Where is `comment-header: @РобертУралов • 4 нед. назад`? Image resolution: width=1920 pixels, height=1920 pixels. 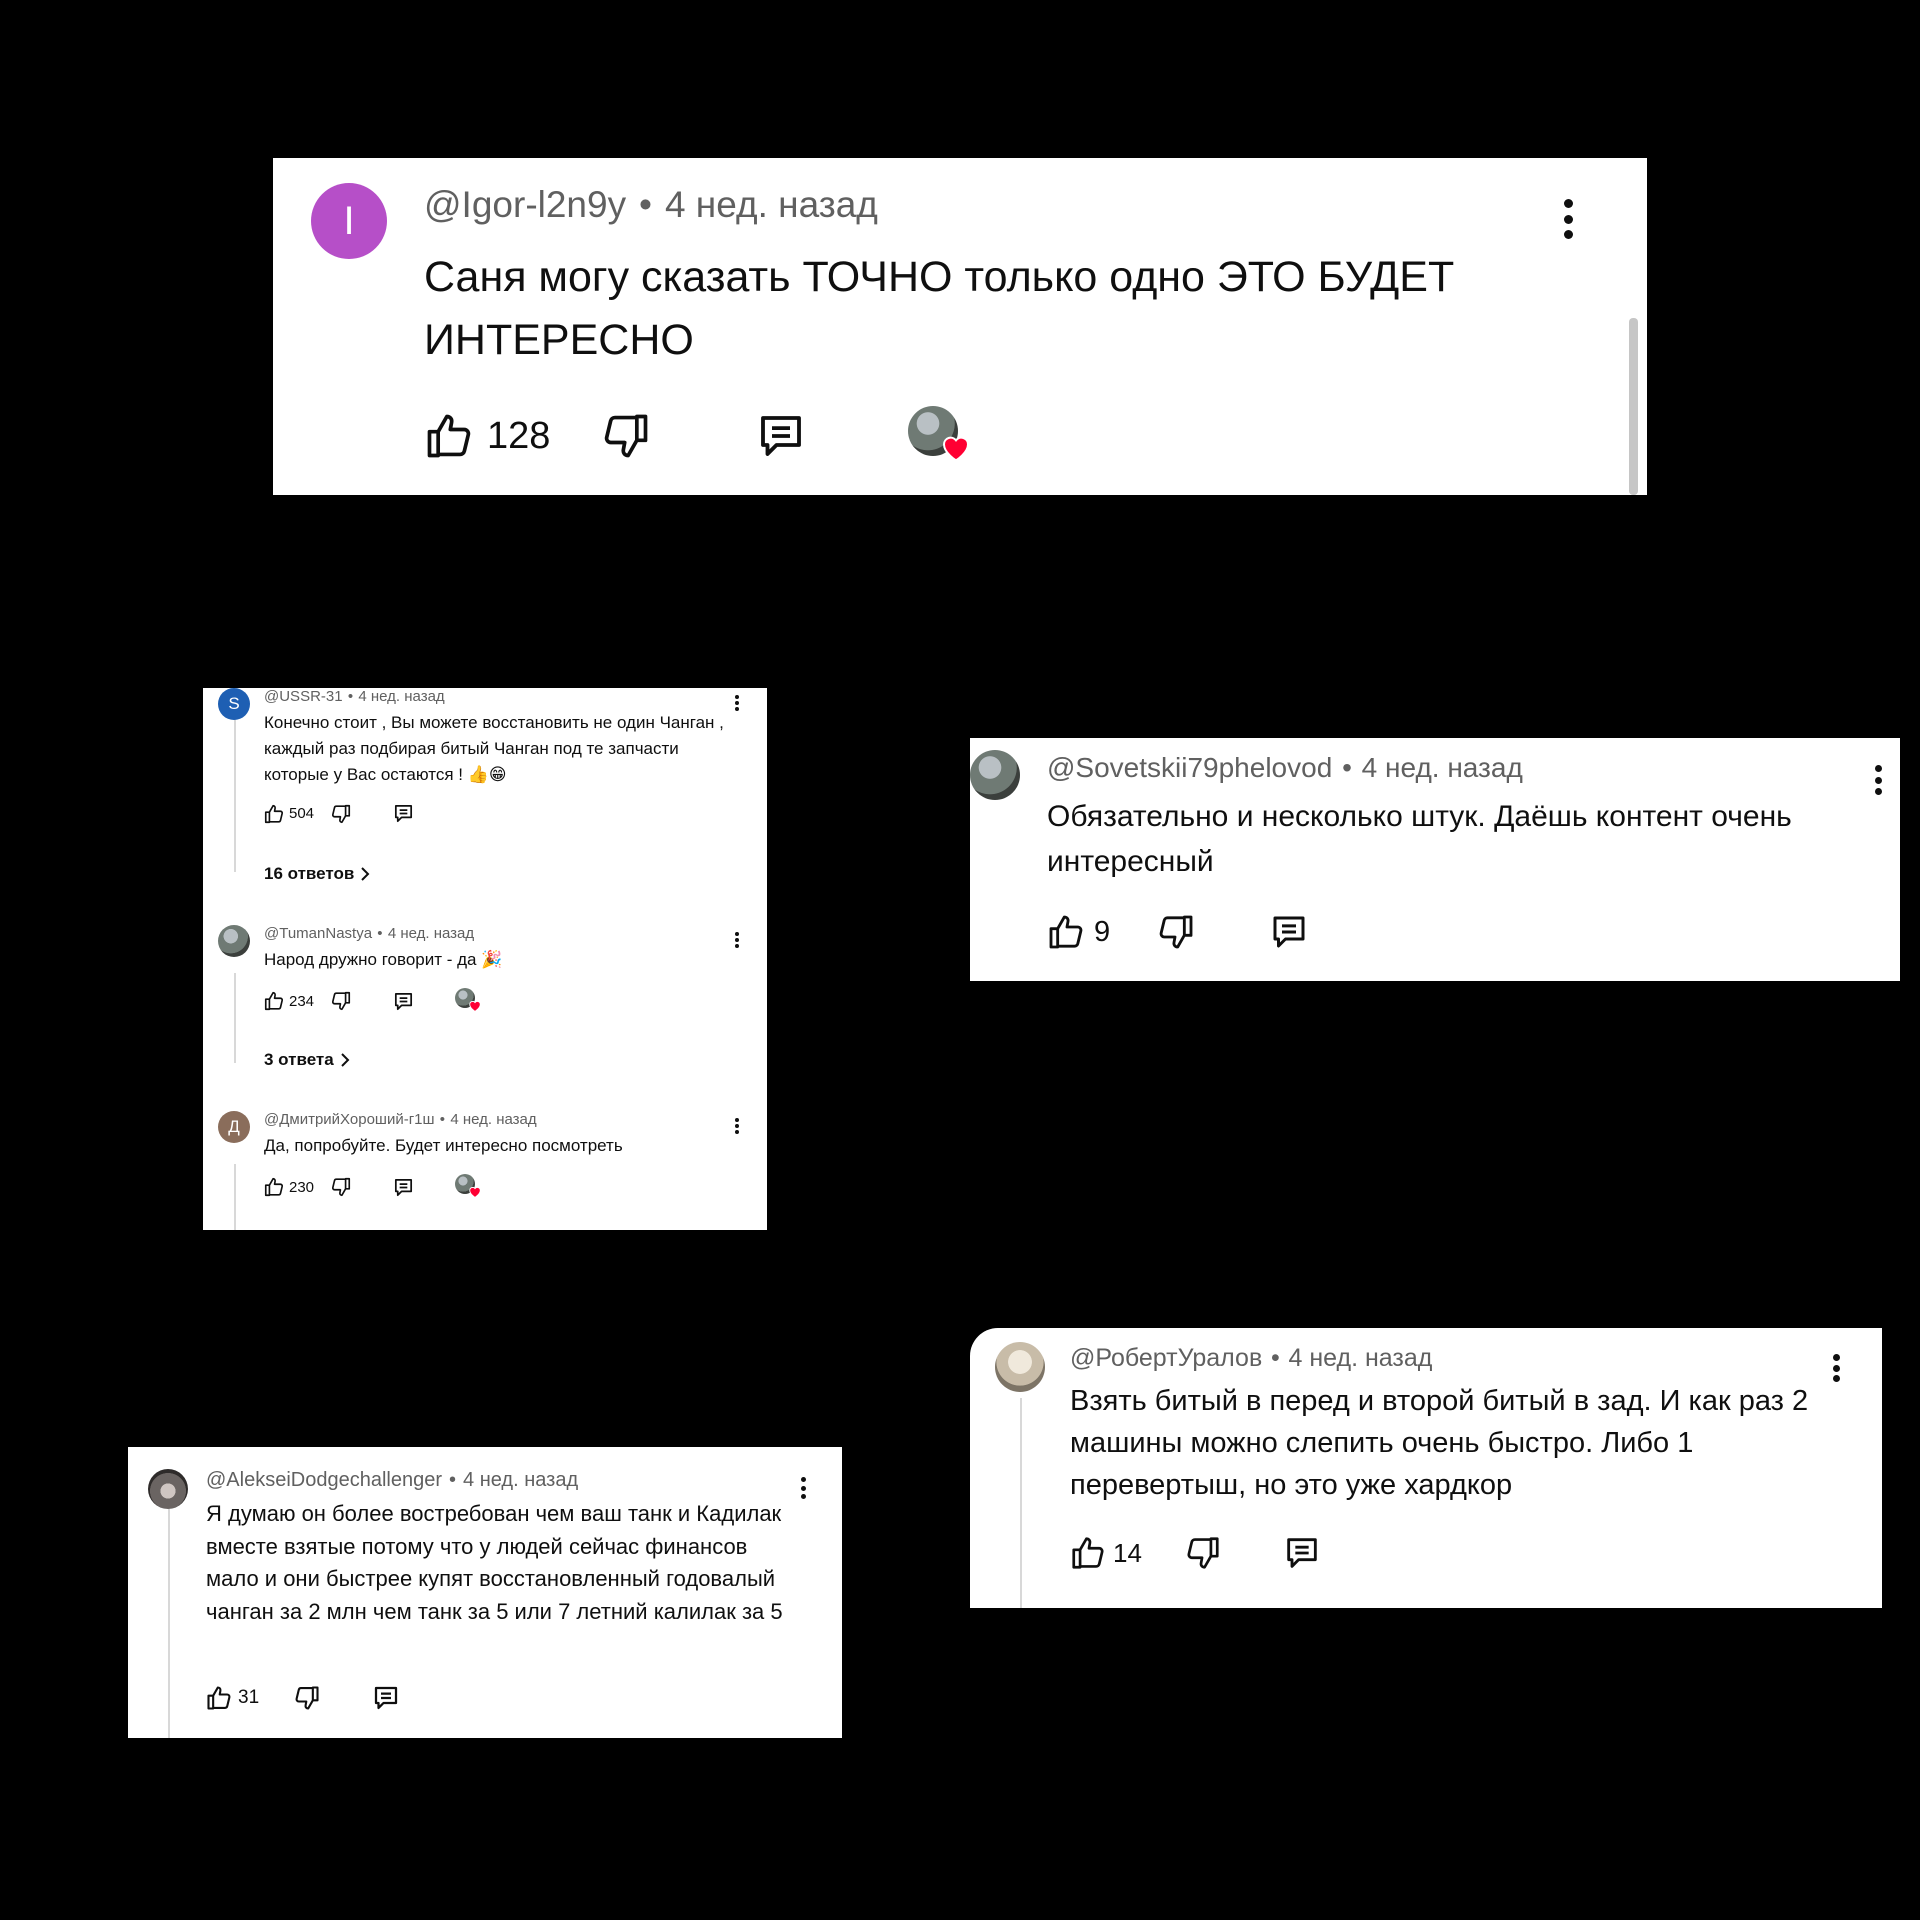 comment-header: @РобертУралов • 4 нед. назад is located at coordinates (1251, 1358).